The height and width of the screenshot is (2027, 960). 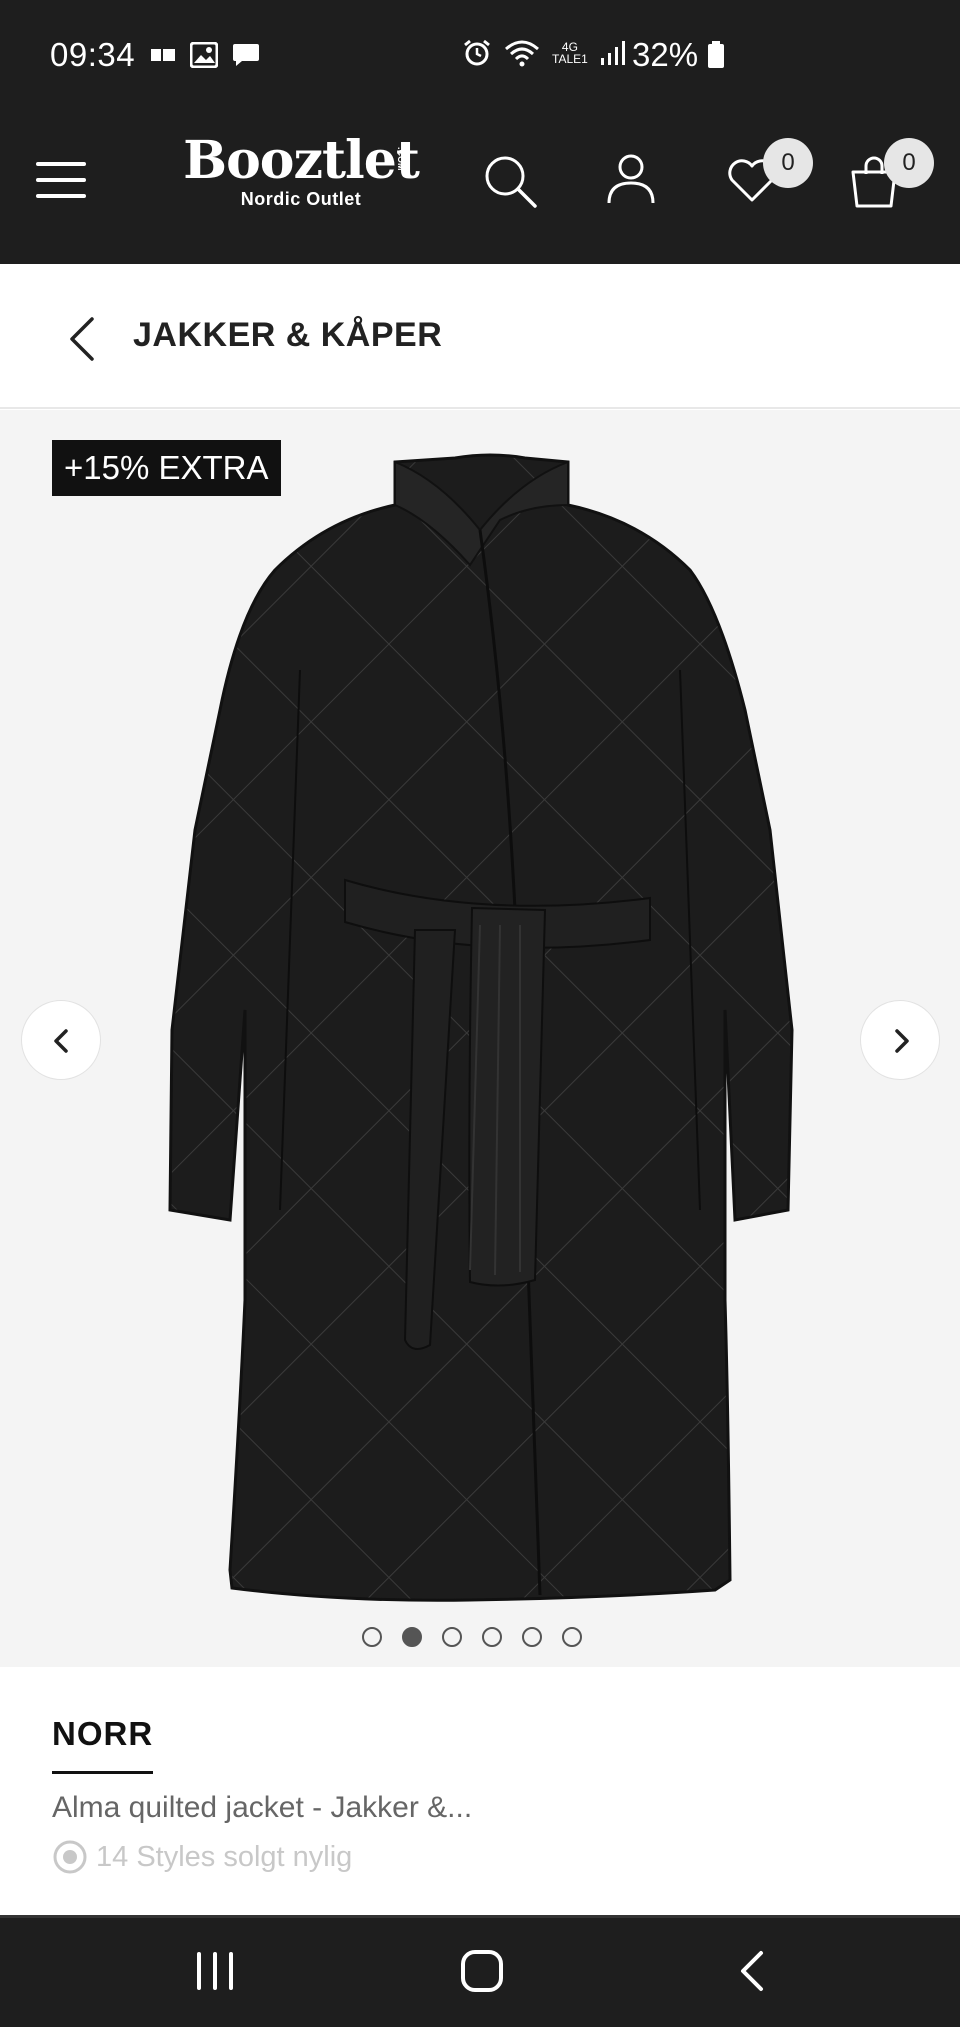 I want to click on previous-image-button, so click(x=61, y=1040).